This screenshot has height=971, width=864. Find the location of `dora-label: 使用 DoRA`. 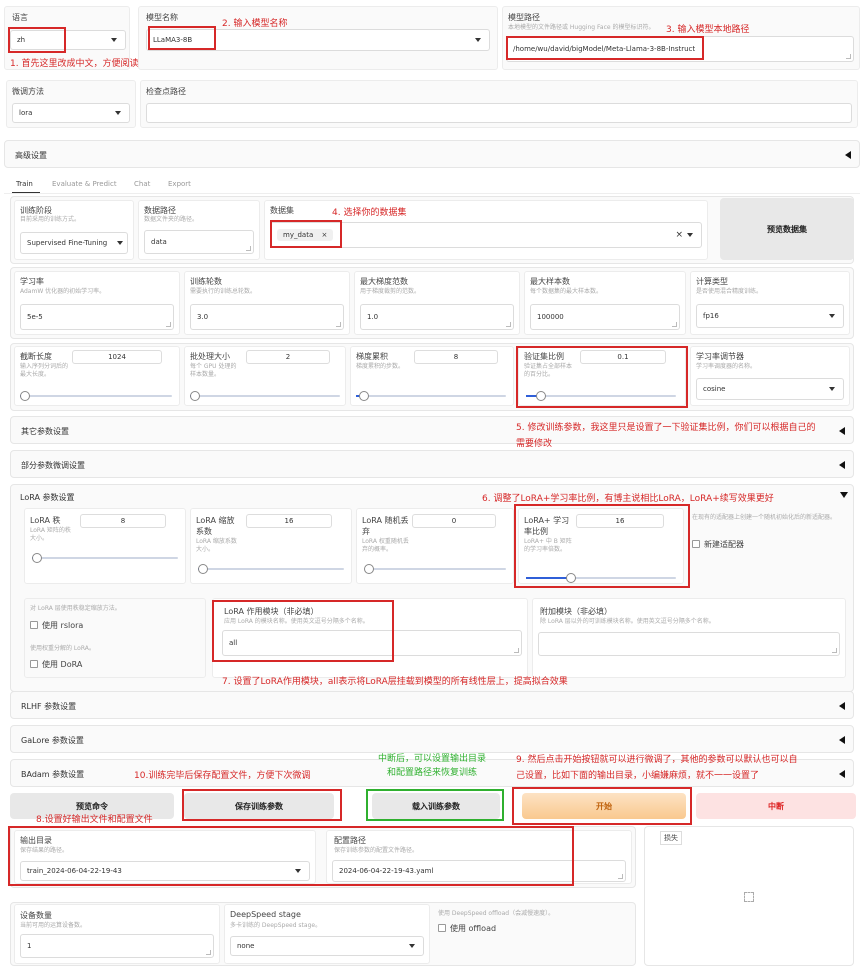

dora-label: 使用 DoRA is located at coordinates (62, 664).